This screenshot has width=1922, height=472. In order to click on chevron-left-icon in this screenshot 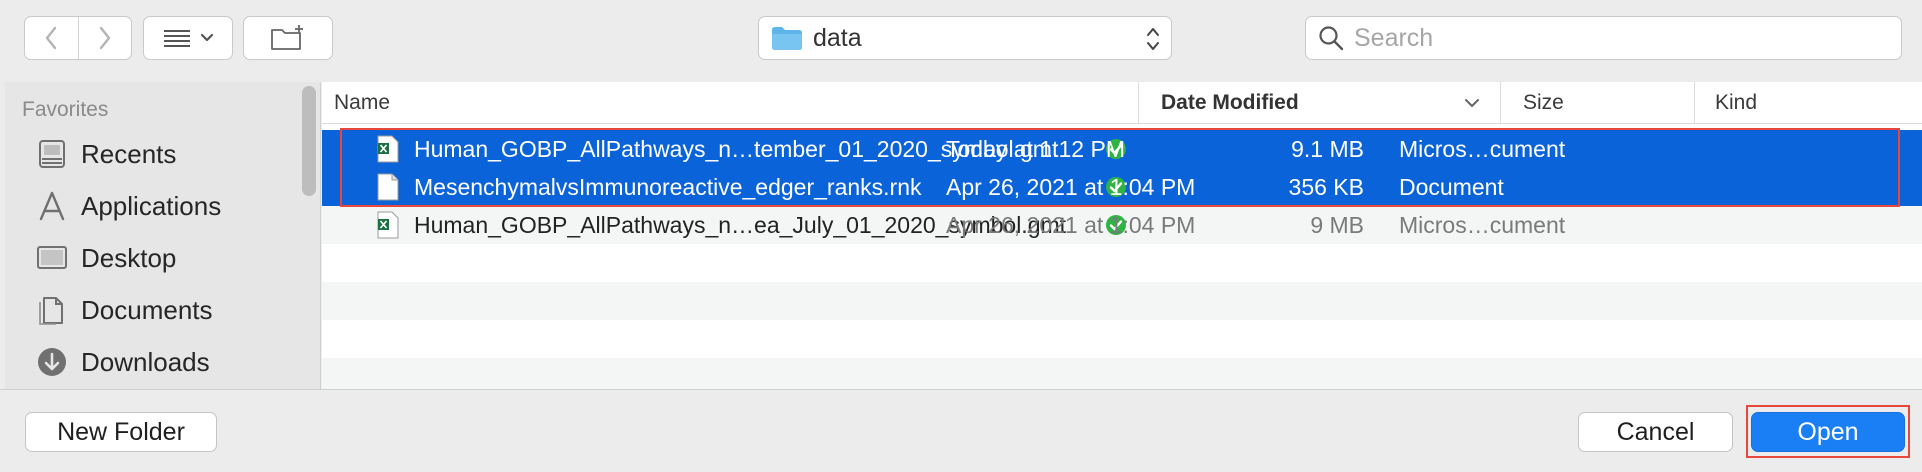, I will do `click(51, 38)`.